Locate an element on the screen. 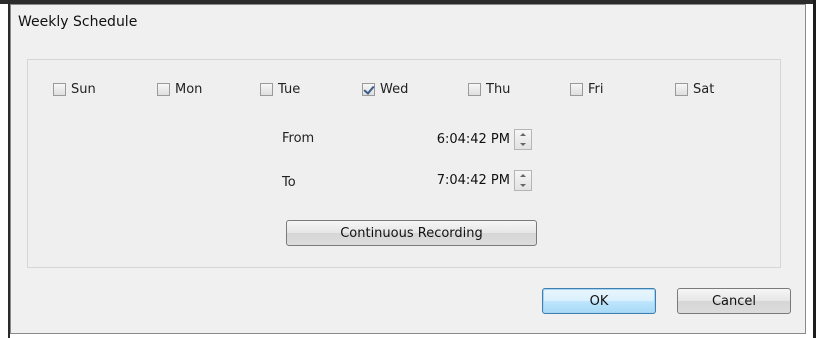 The width and height of the screenshot is (816, 338). checkbox-fri-box is located at coordinates (576, 89).